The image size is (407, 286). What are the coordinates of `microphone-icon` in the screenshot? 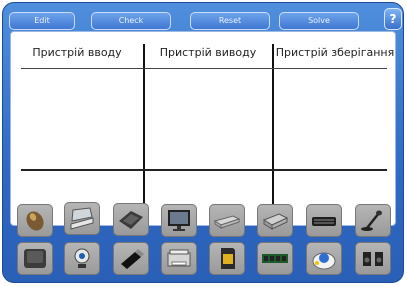 It's located at (371, 220).